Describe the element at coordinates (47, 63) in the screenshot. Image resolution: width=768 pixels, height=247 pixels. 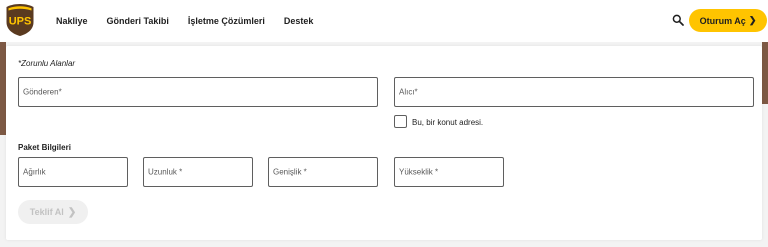
I see `required-fields-note: *Zorunlu Alanlar` at that location.